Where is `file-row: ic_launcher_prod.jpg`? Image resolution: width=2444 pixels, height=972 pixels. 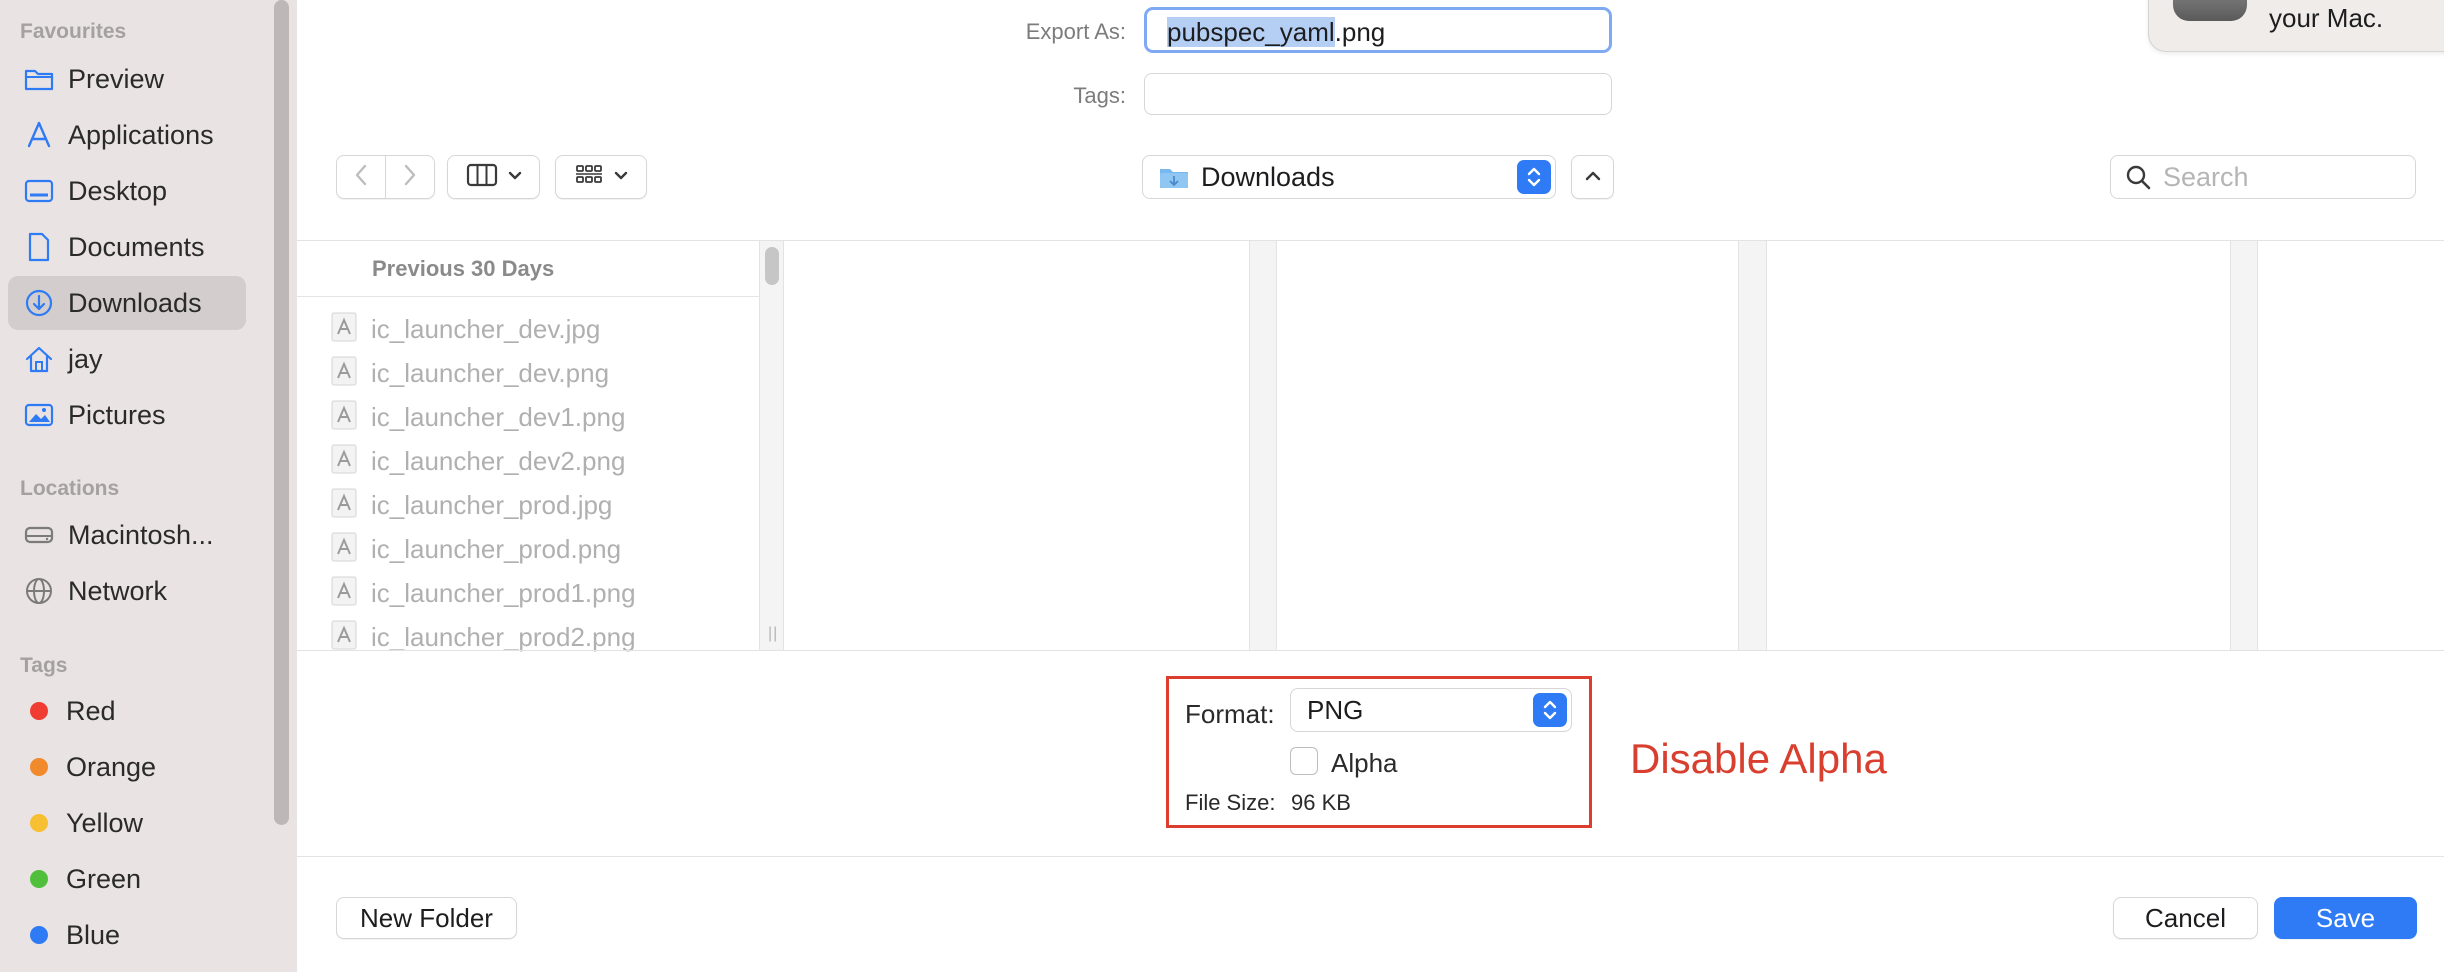 file-row: ic_launcher_prod.jpg is located at coordinates (471, 505).